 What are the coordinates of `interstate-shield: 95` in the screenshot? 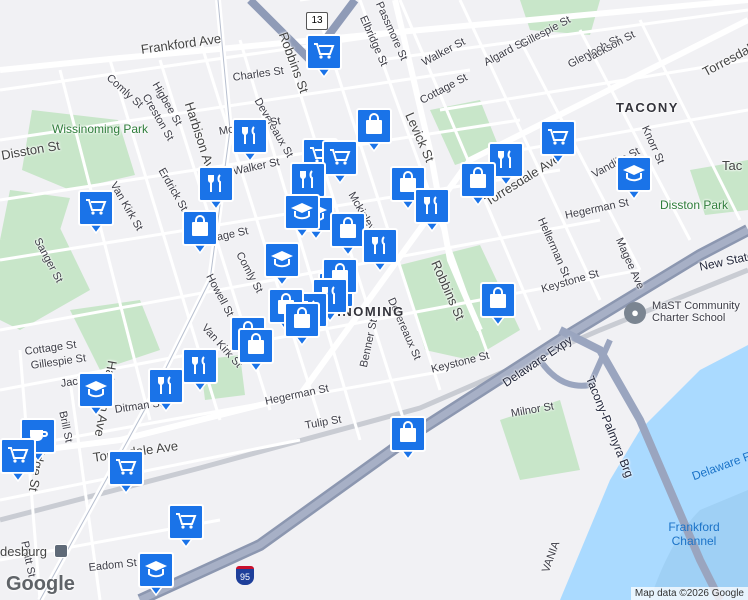 It's located at (245, 575).